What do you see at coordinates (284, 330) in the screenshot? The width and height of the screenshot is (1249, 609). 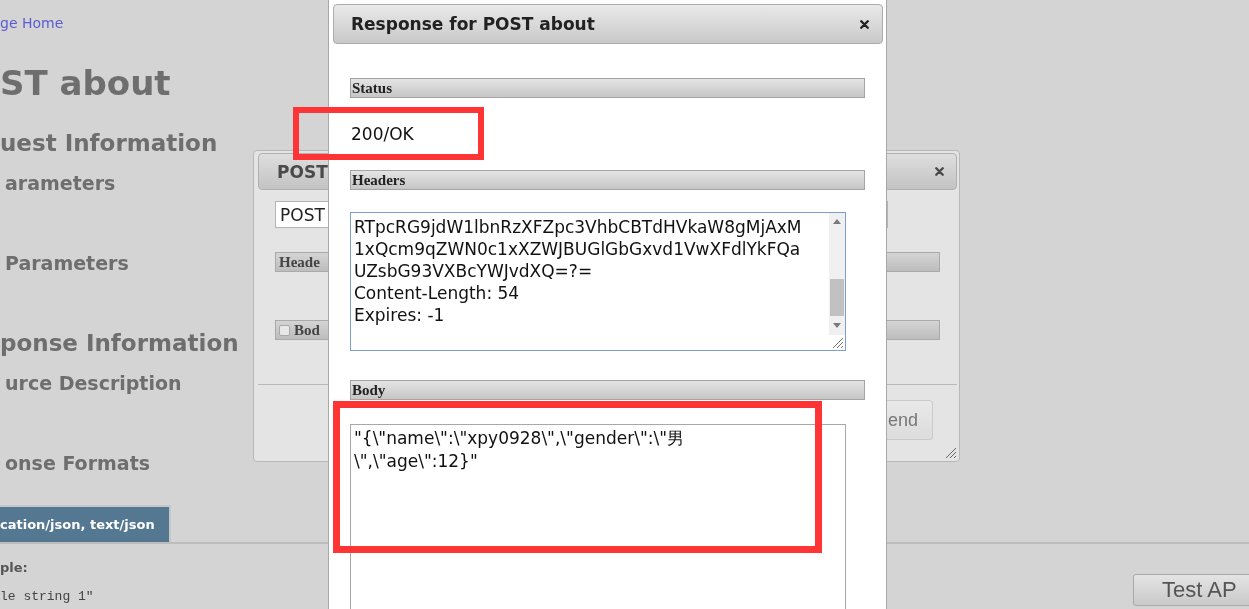 I see `checkbox` at bounding box center [284, 330].